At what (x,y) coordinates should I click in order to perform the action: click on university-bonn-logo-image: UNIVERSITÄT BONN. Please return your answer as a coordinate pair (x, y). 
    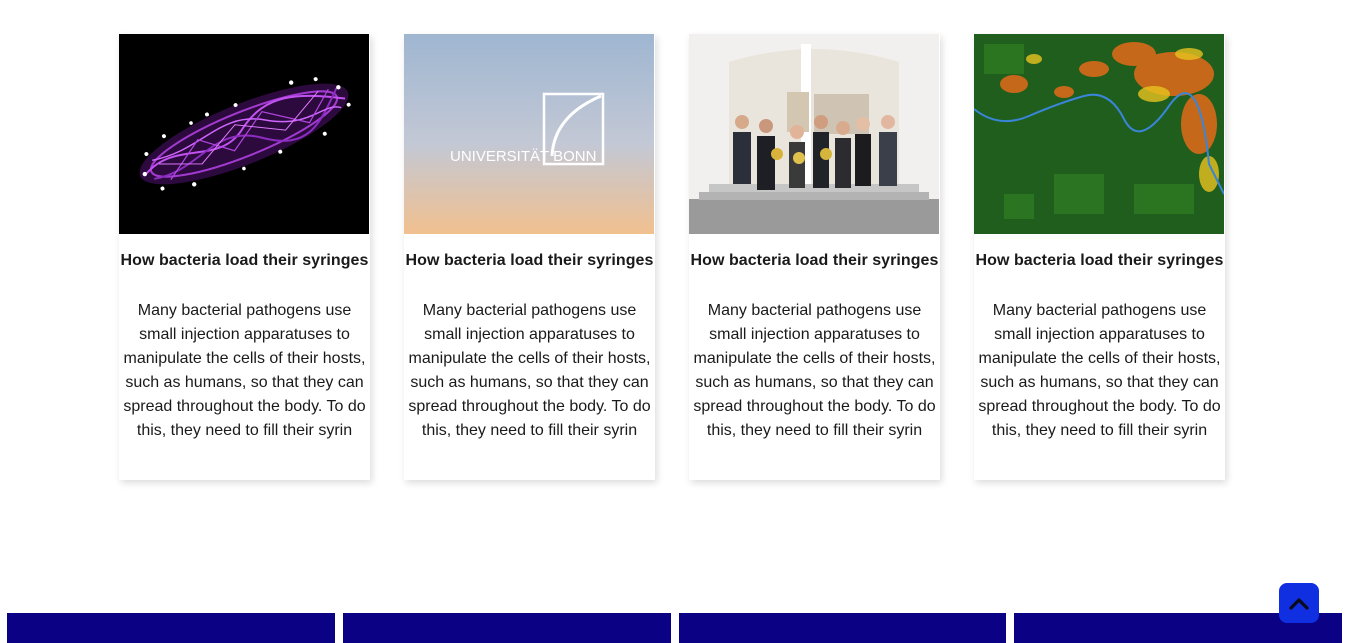
    Looking at the image, I should click on (529, 134).